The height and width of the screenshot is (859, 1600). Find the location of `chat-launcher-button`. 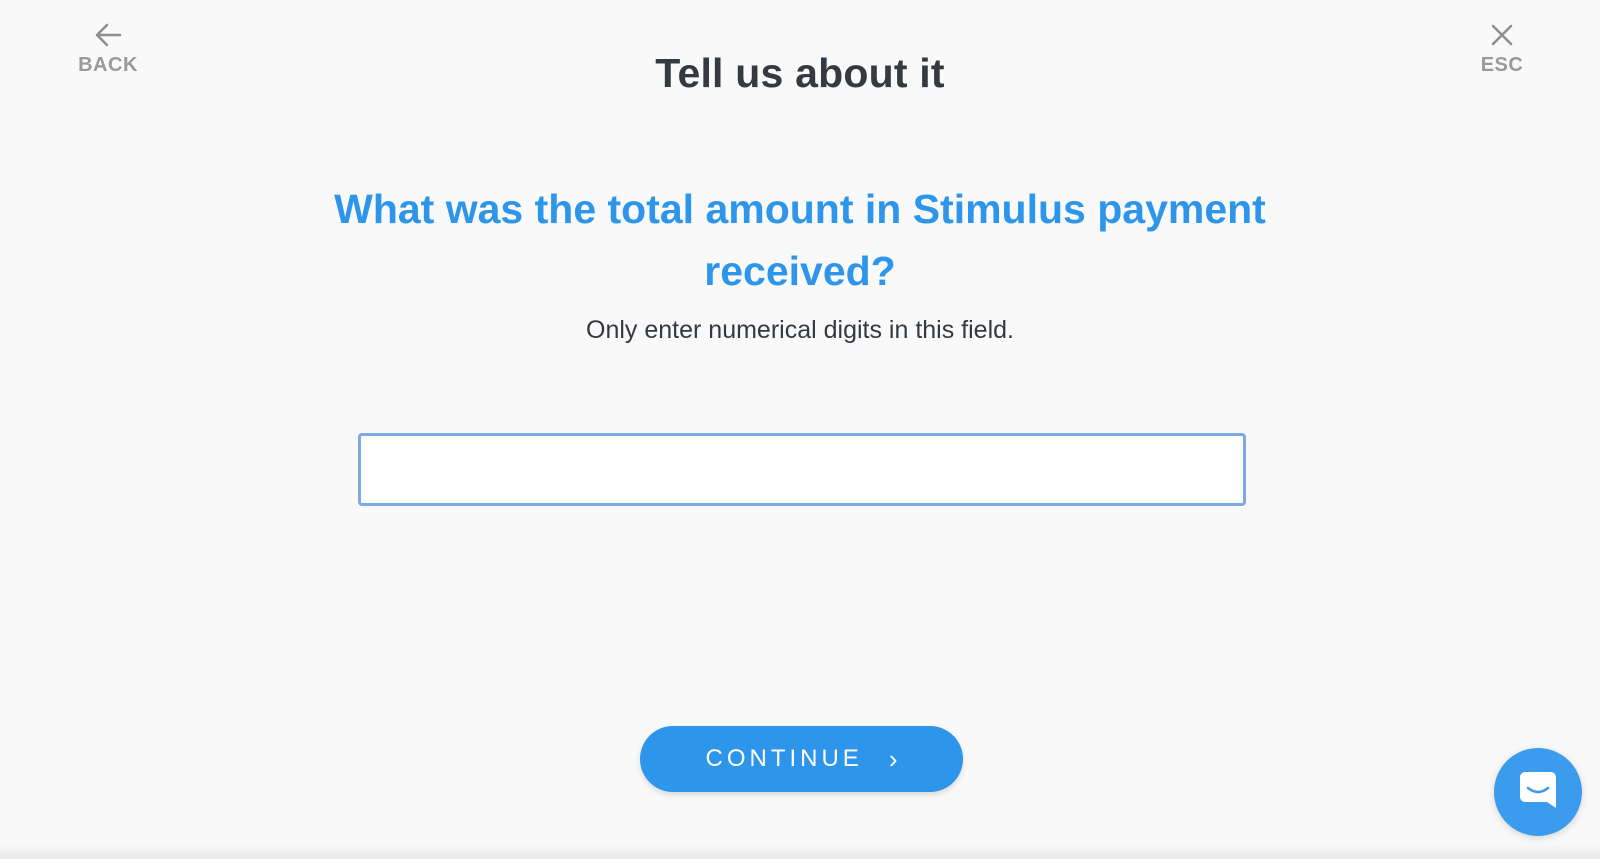

chat-launcher-button is located at coordinates (1538, 792).